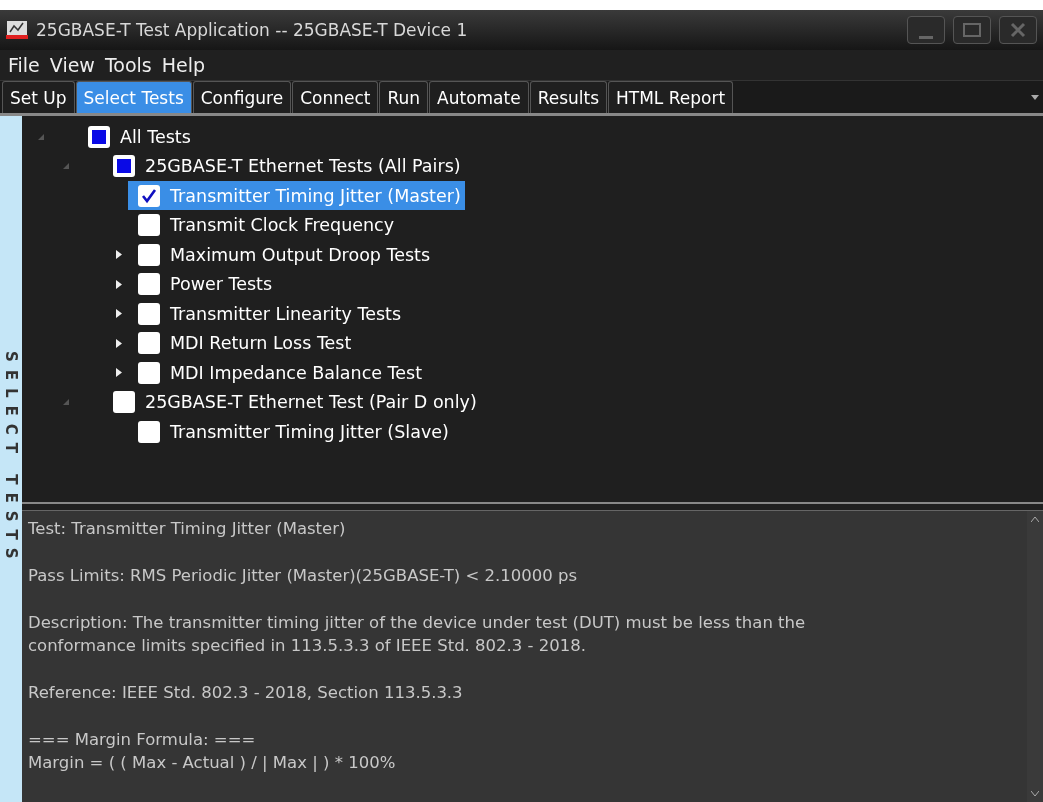  What do you see at coordinates (292, 402) in the screenshot?
I see `tree-item: 25GBASE-T Ethernet Test (Pair D only)` at bounding box center [292, 402].